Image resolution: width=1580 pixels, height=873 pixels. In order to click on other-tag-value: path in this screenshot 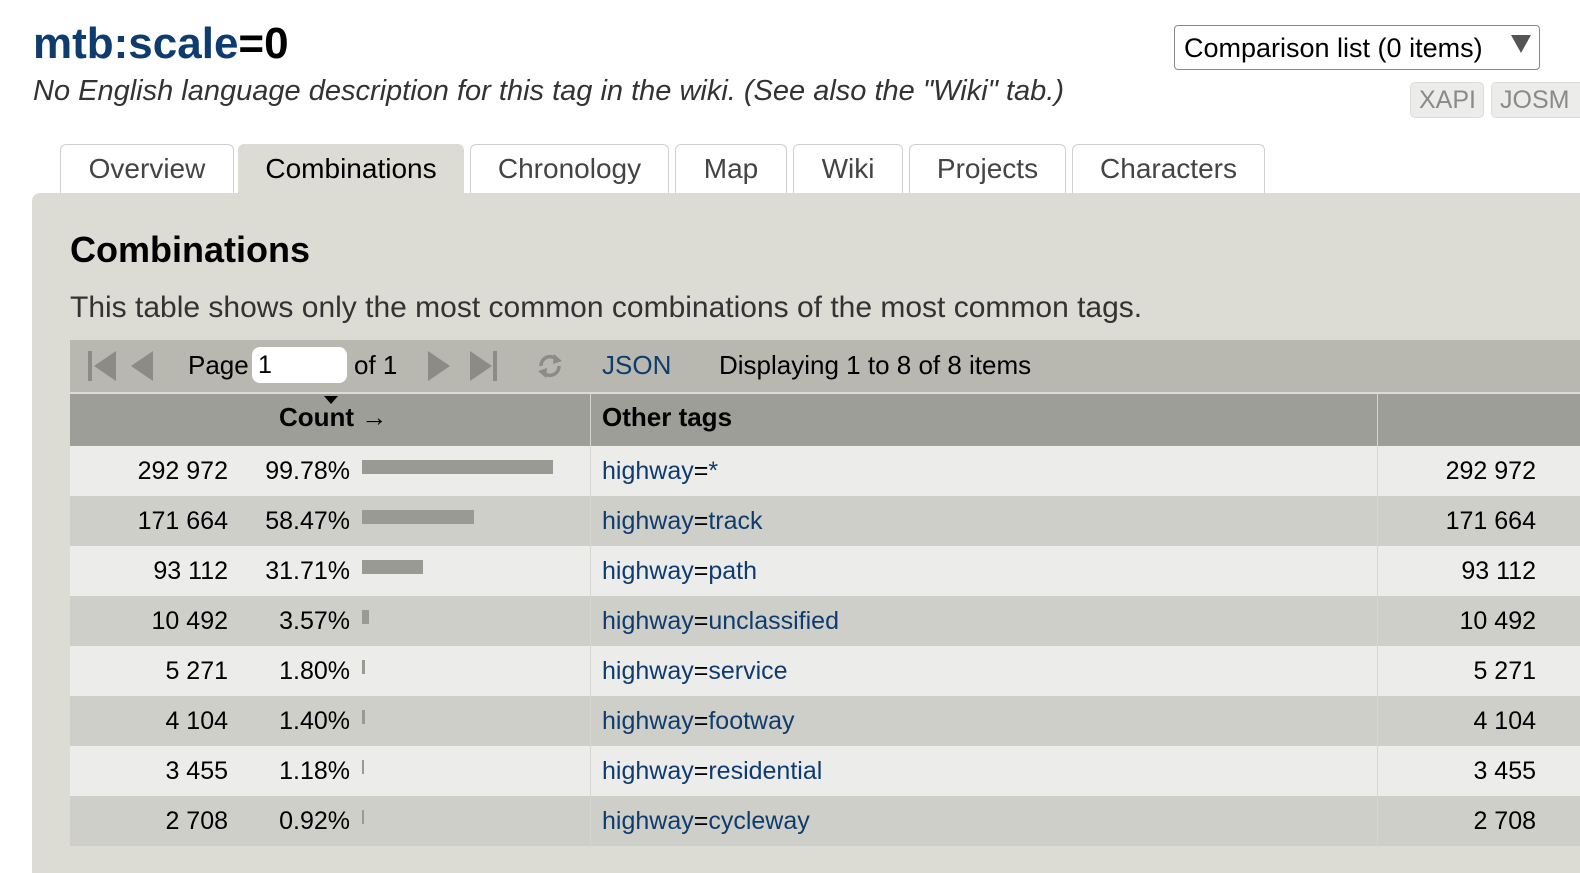, I will do `click(732, 571)`.